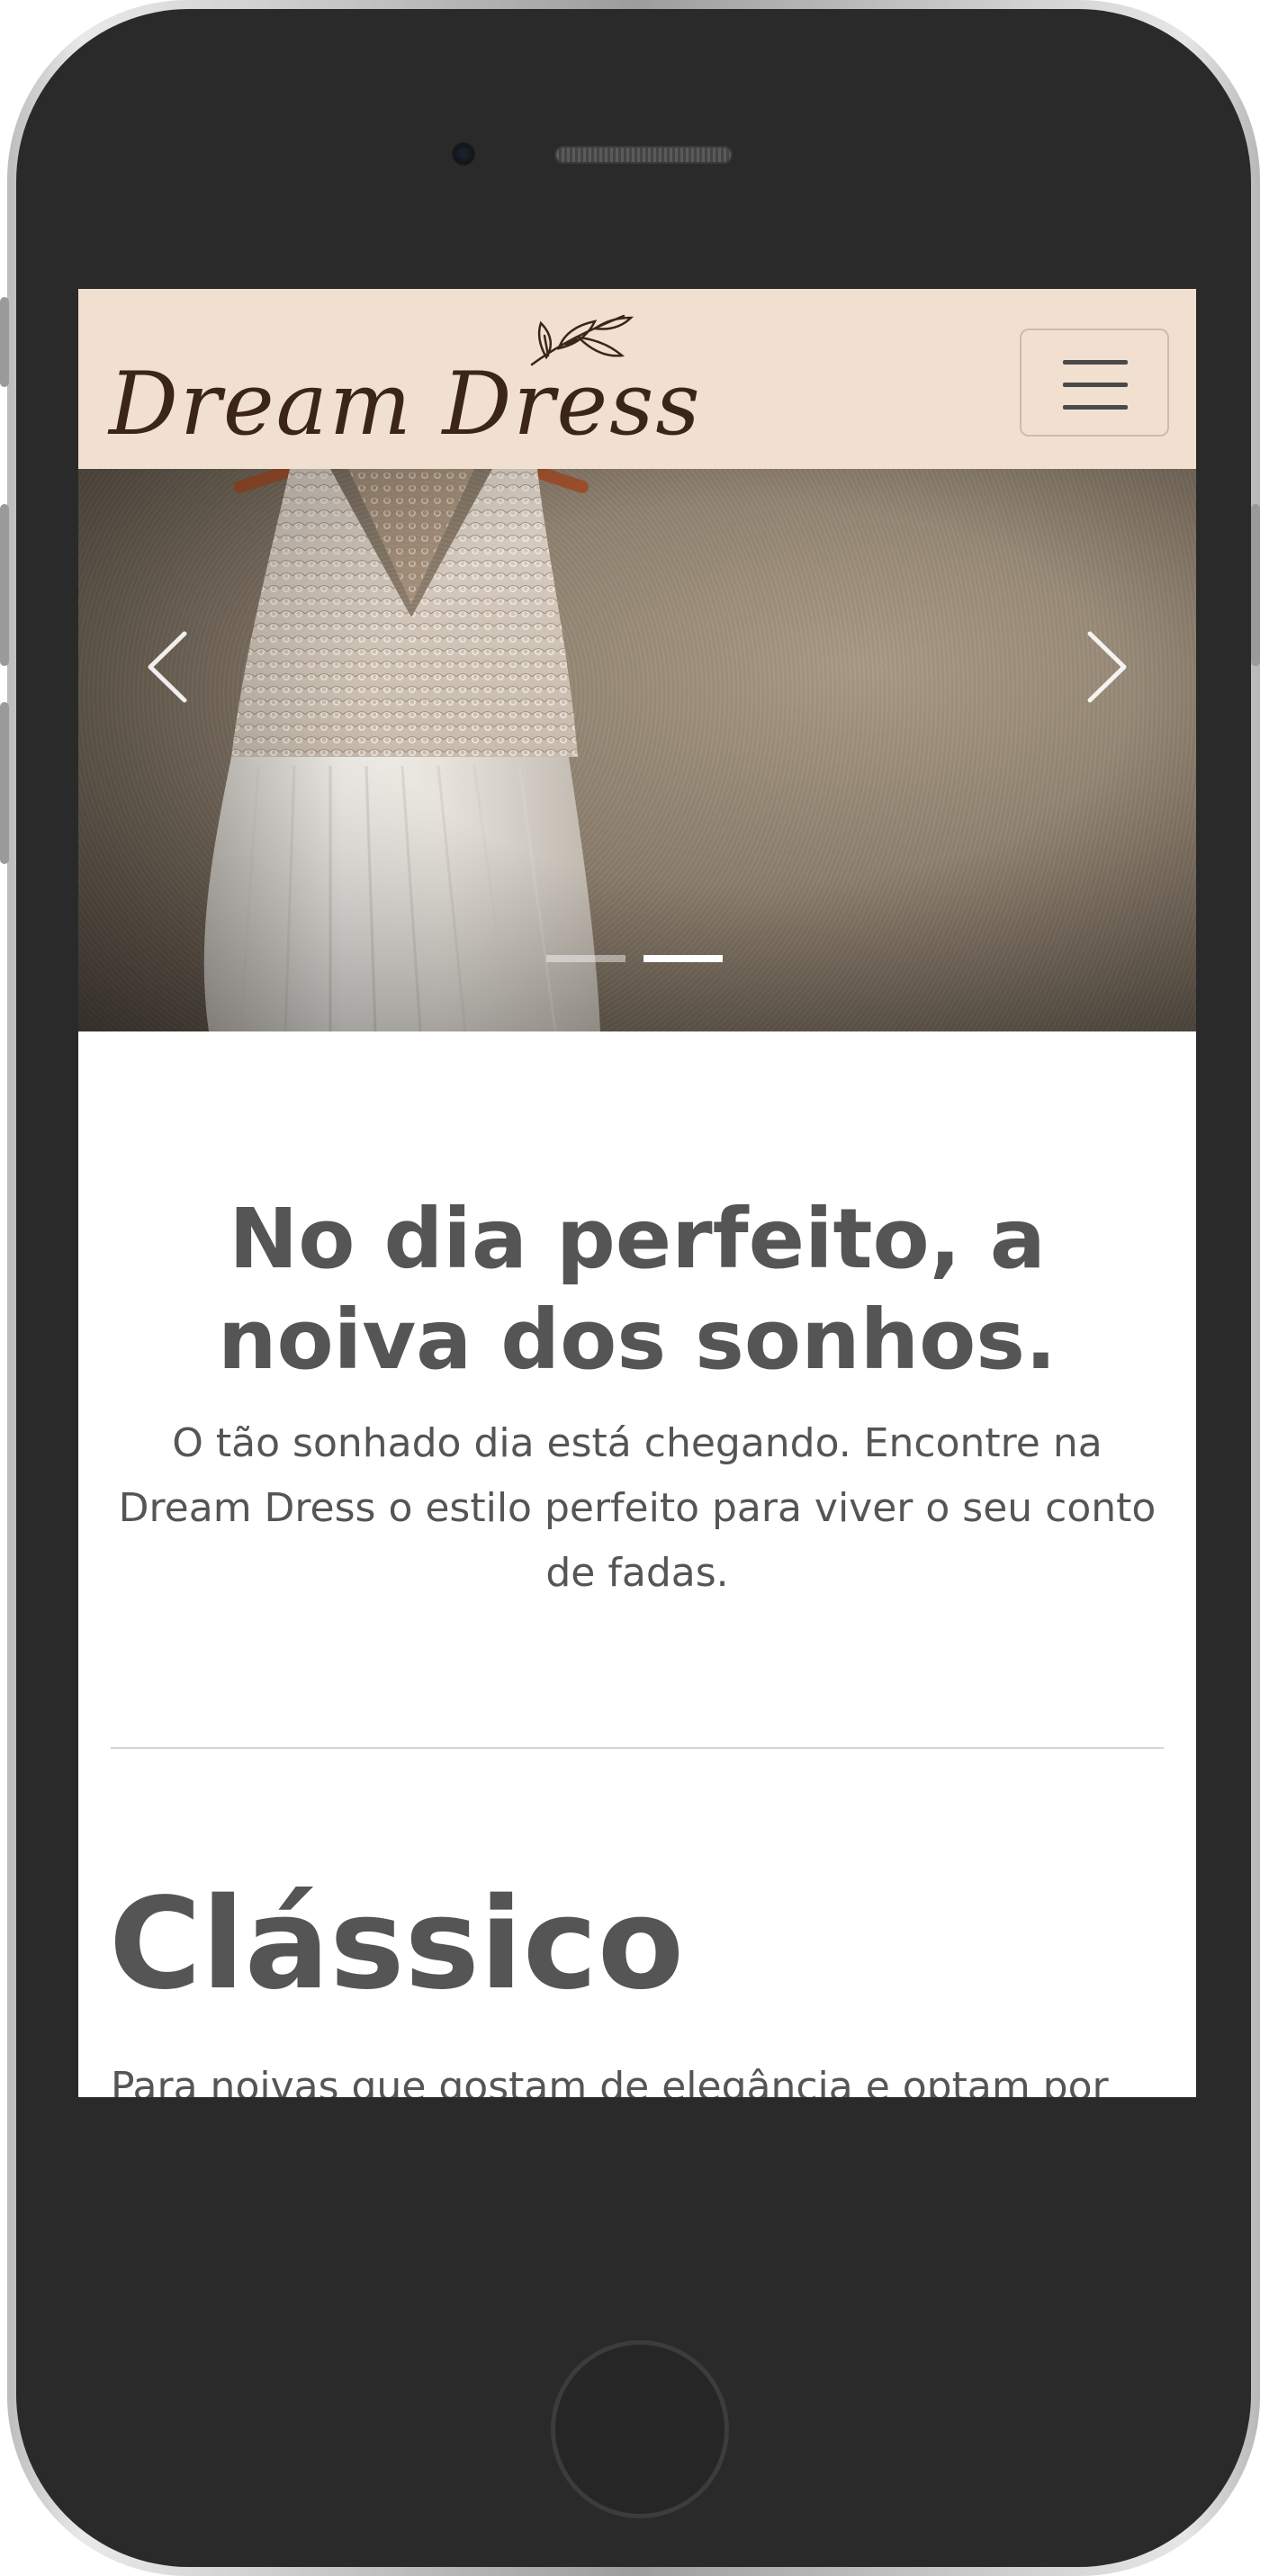  I want to click on hamburger-icon-bar-bottom, so click(1095, 407).